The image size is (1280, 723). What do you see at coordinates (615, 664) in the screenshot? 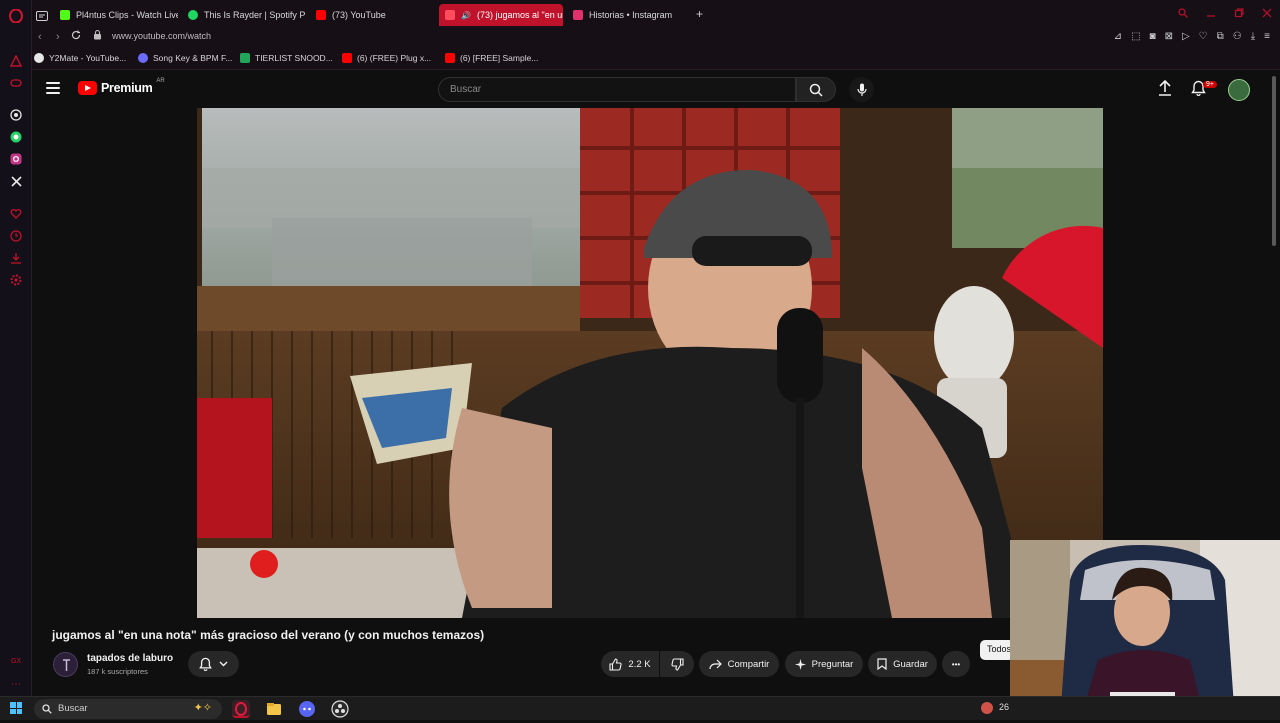
I see `thumbs-up-icon` at bounding box center [615, 664].